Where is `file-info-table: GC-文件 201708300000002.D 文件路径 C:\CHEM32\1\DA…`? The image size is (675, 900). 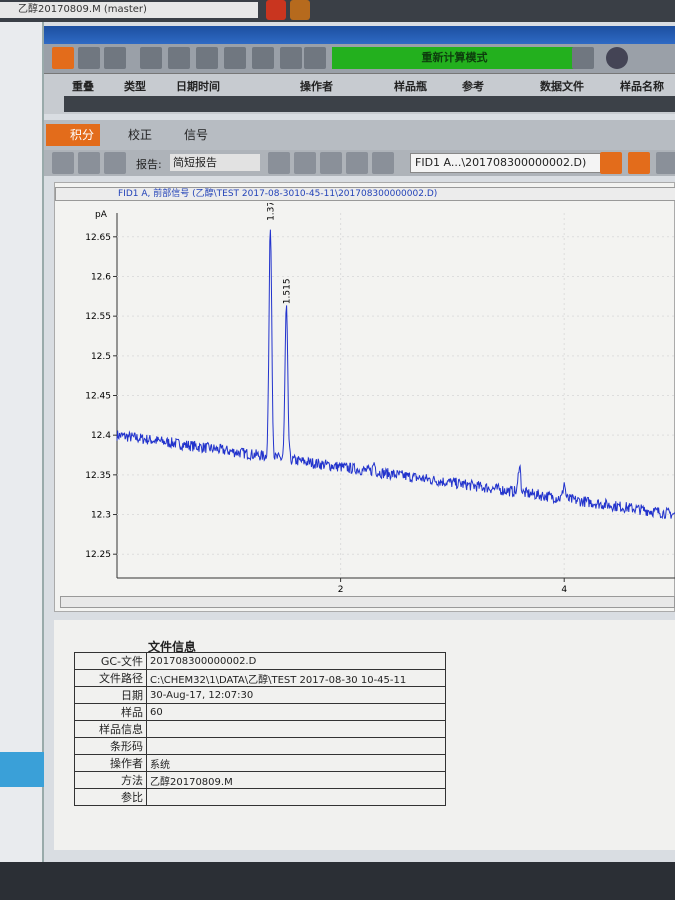
file-info-table: GC-文件 201708300000002.D 文件路径 C:\CHEM32\1\DA… is located at coordinates (260, 729).